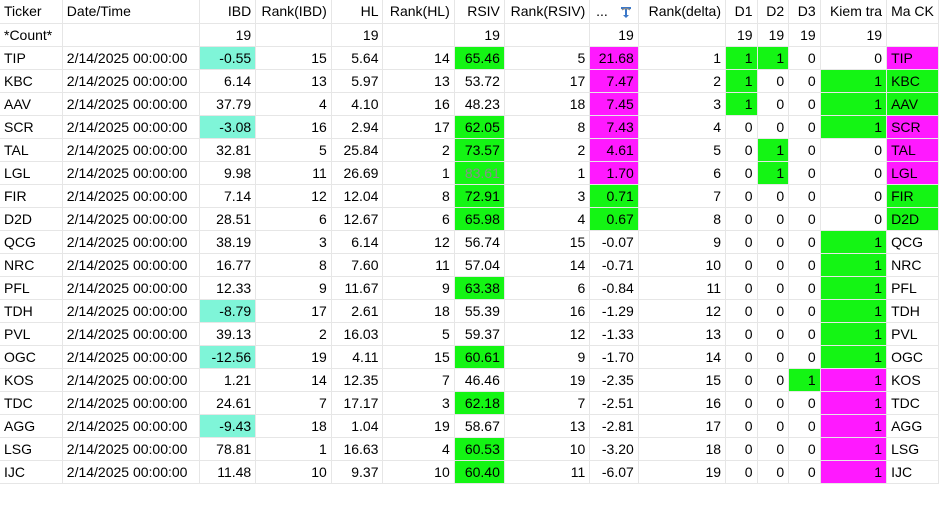 This screenshot has height=514, width=939. What do you see at coordinates (293, 265) in the screenshot?
I see `cell-rank-ibd: 8` at bounding box center [293, 265].